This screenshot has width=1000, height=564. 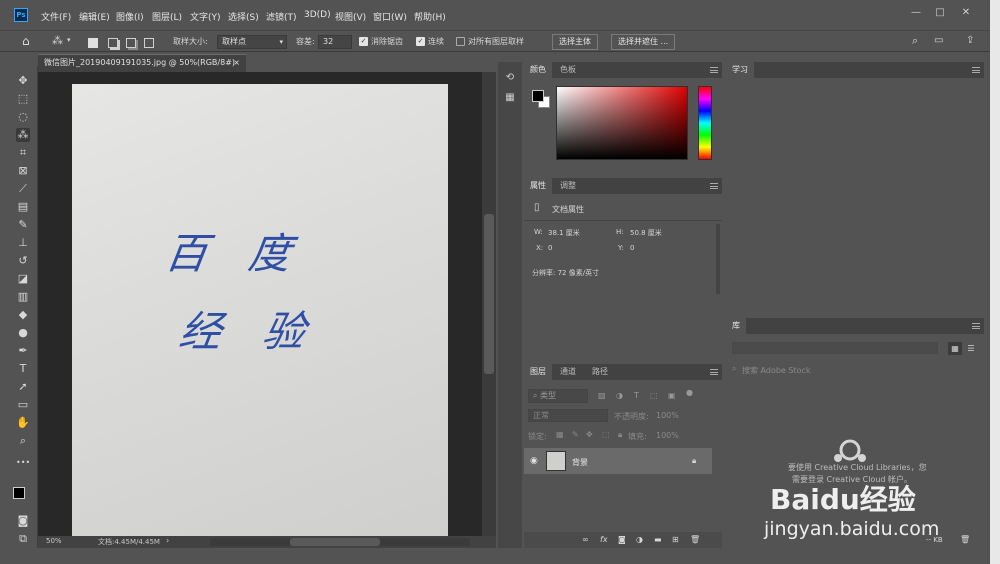 I want to click on library-search-input: 搜索 Adobe Stock, so click(x=776, y=370).